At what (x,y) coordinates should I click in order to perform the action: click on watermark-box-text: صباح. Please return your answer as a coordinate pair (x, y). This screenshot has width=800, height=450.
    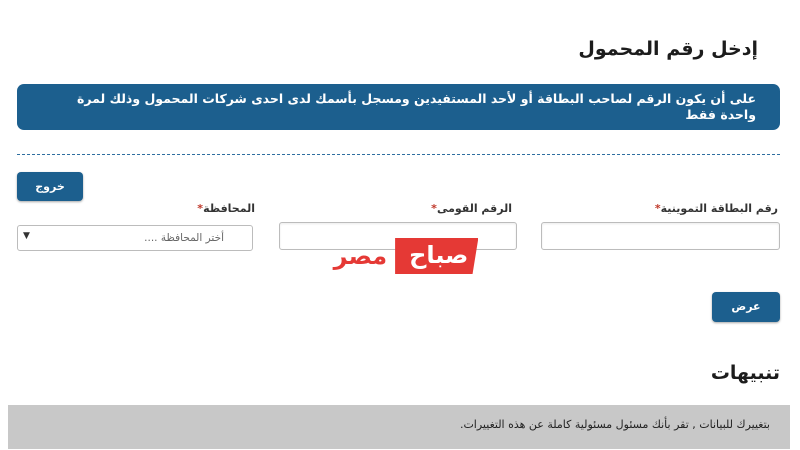
    Looking at the image, I should click on (437, 256).